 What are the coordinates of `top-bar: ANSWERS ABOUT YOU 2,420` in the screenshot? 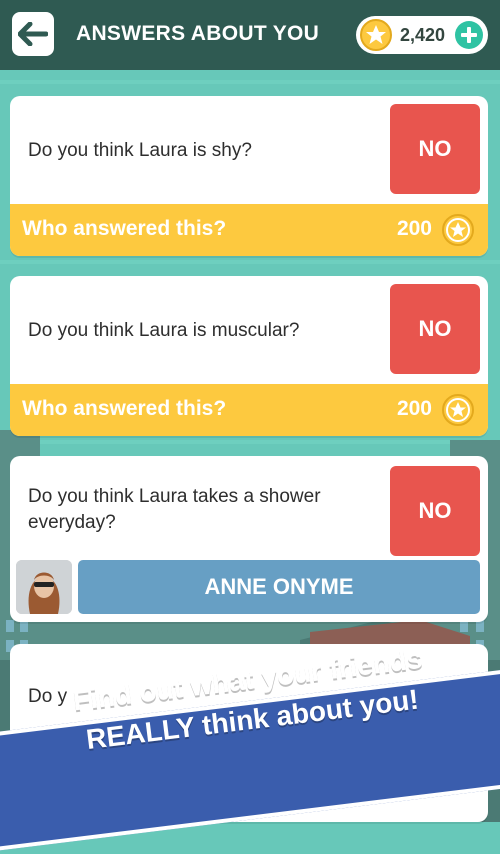 It's located at (250, 35).